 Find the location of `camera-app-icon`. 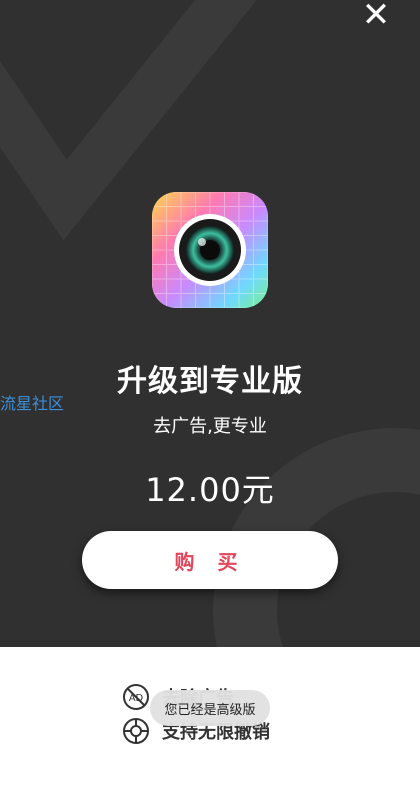

camera-app-icon is located at coordinates (210, 250).